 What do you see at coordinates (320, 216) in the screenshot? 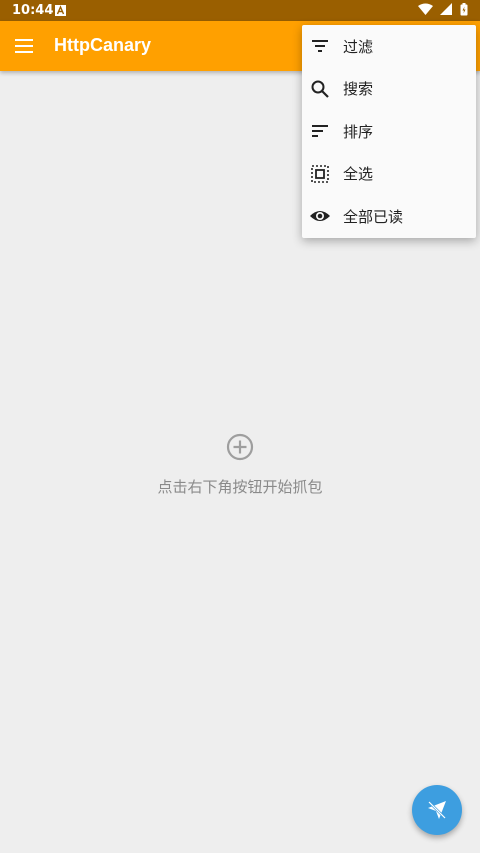
I see `eye-icon` at bounding box center [320, 216].